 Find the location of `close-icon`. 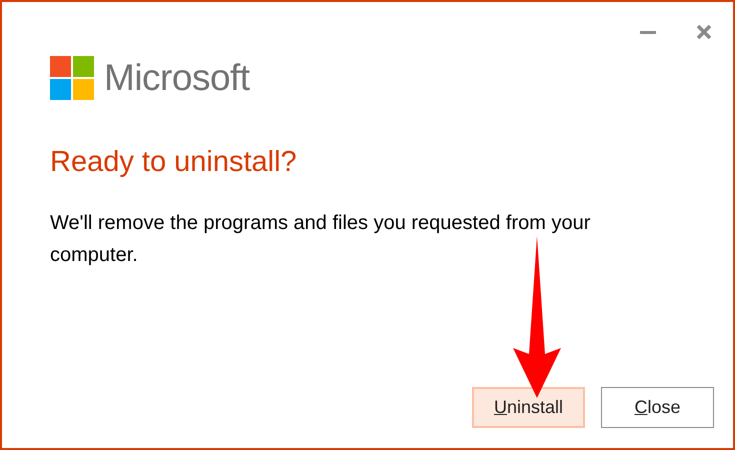

close-icon is located at coordinates (704, 32).